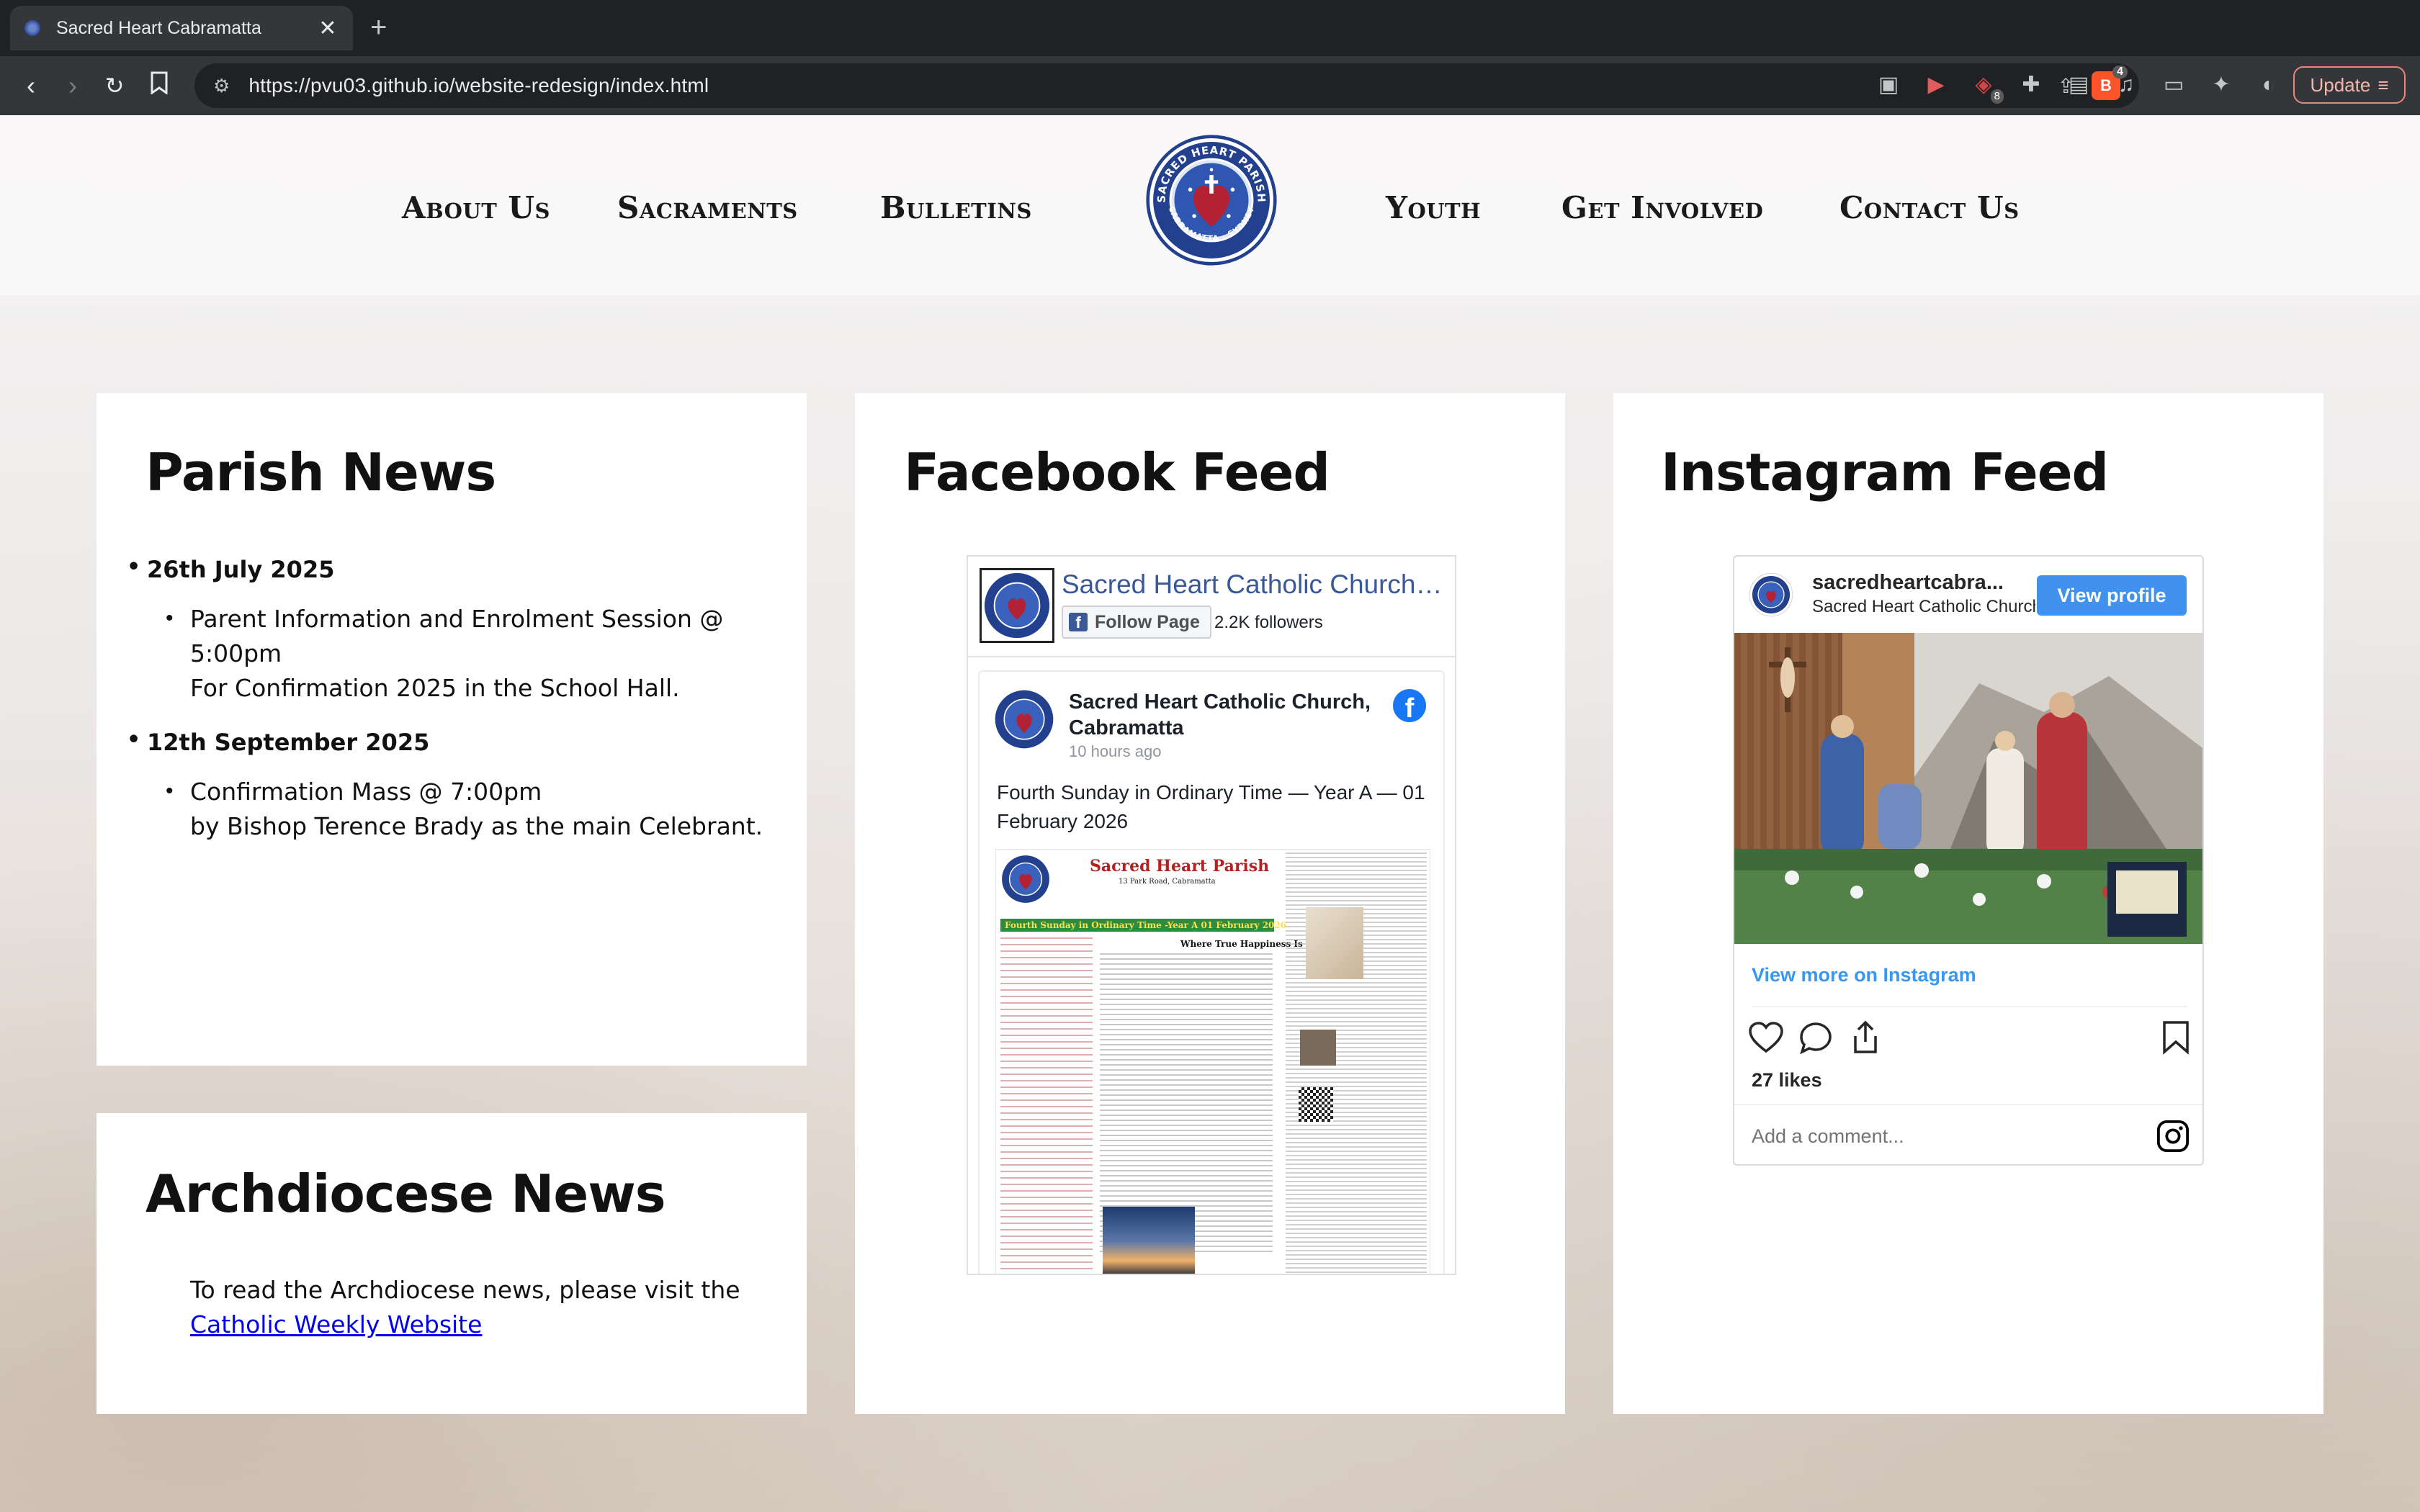 Image resolution: width=2420 pixels, height=1512 pixels. Describe the element at coordinates (1316, 1104) in the screenshot. I see `bulletin-qr-code` at that location.